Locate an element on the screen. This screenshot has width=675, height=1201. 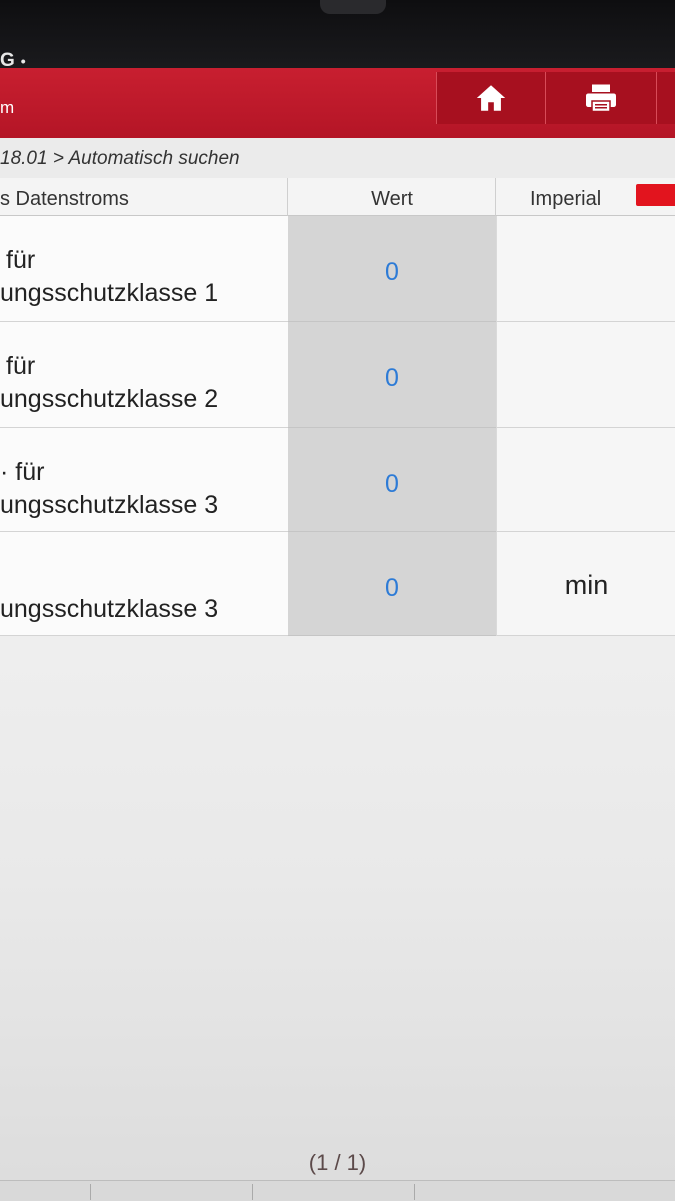
home-icon is located at coordinates (491, 98).